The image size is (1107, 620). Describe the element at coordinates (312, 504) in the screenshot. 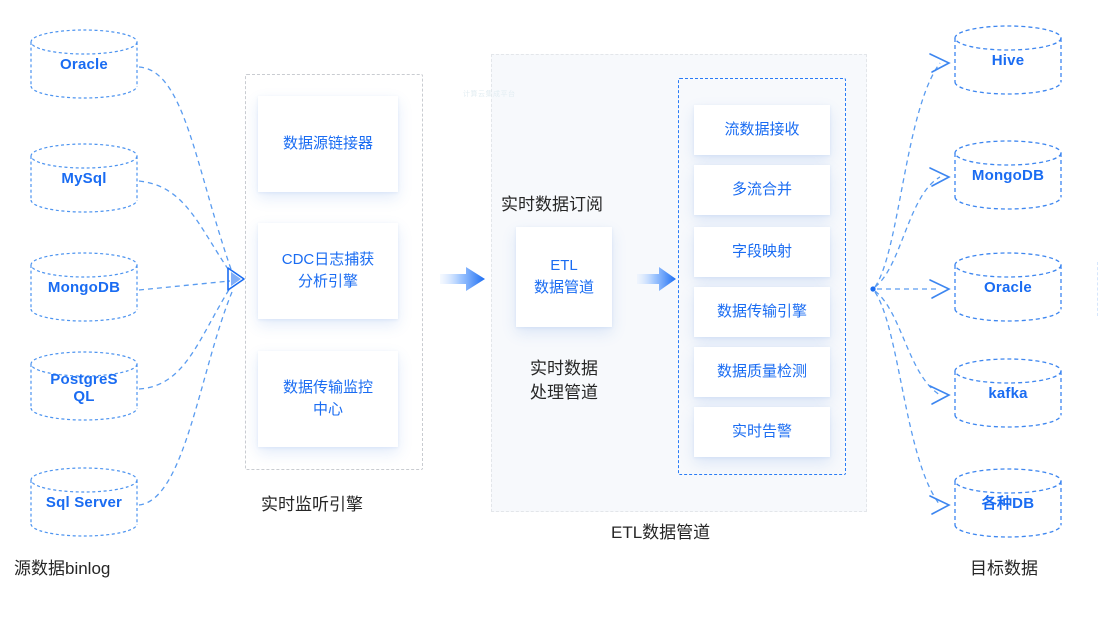

I see `listener-group-label: 实时监听引擎` at that location.